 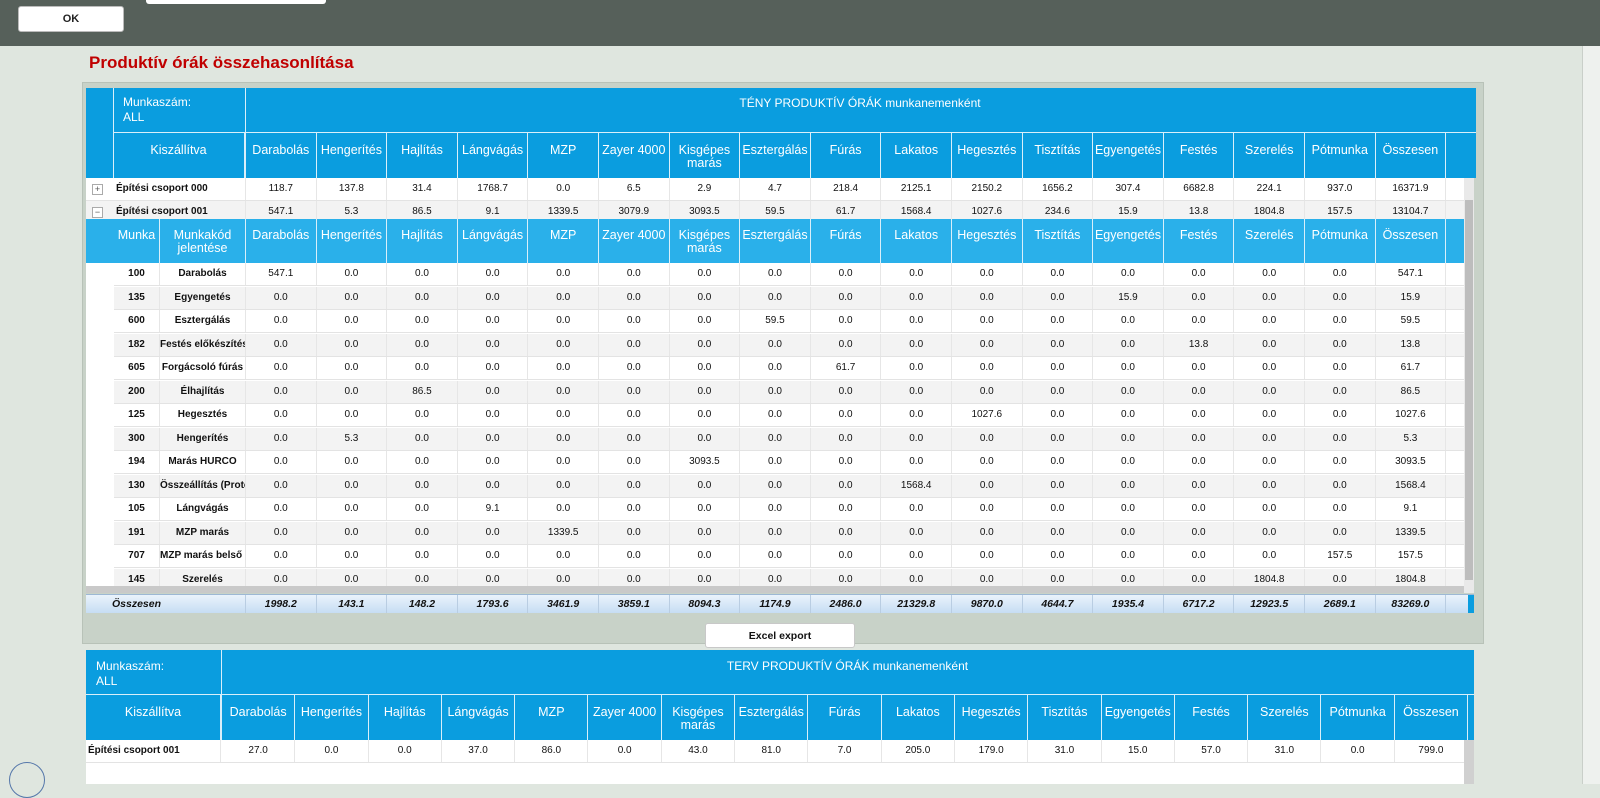 I want to click on row-code: 105, so click(x=137, y=509).